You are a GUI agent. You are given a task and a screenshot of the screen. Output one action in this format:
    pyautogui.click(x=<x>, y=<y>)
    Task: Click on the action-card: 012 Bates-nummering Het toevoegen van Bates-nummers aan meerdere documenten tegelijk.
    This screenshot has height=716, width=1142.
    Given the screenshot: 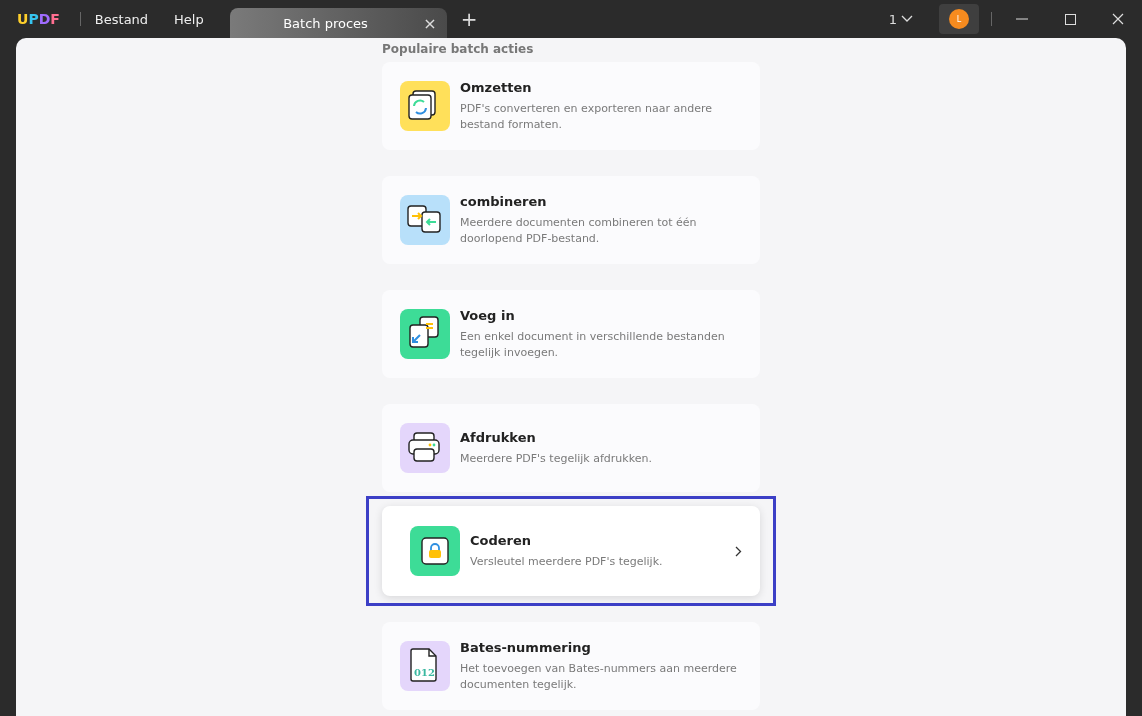 What is the action you would take?
    pyautogui.click(x=571, y=666)
    